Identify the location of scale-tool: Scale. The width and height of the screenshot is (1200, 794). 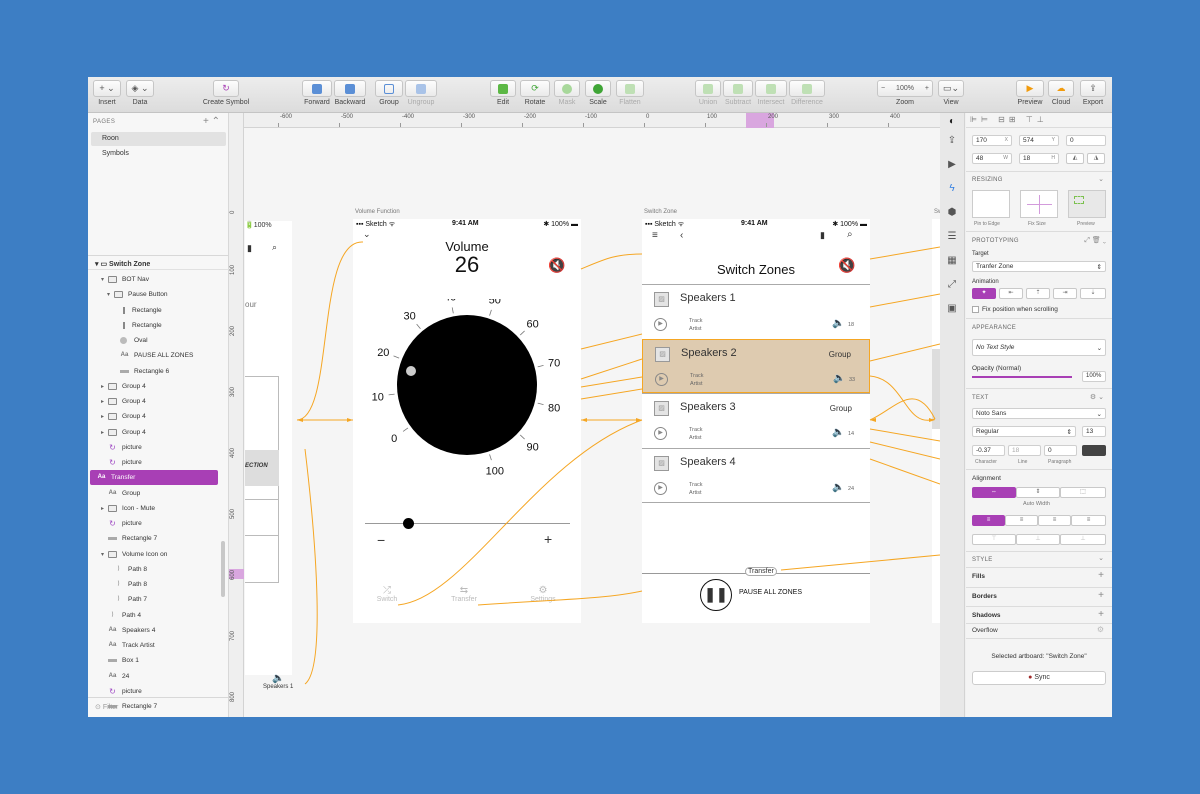
(598, 93).